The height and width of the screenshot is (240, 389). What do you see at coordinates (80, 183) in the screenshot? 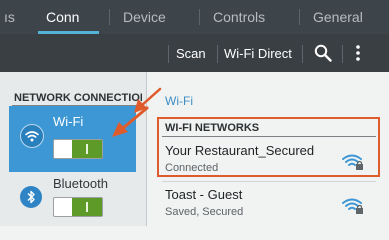
I see `sidebar-item-label: Bluetooth` at bounding box center [80, 183].